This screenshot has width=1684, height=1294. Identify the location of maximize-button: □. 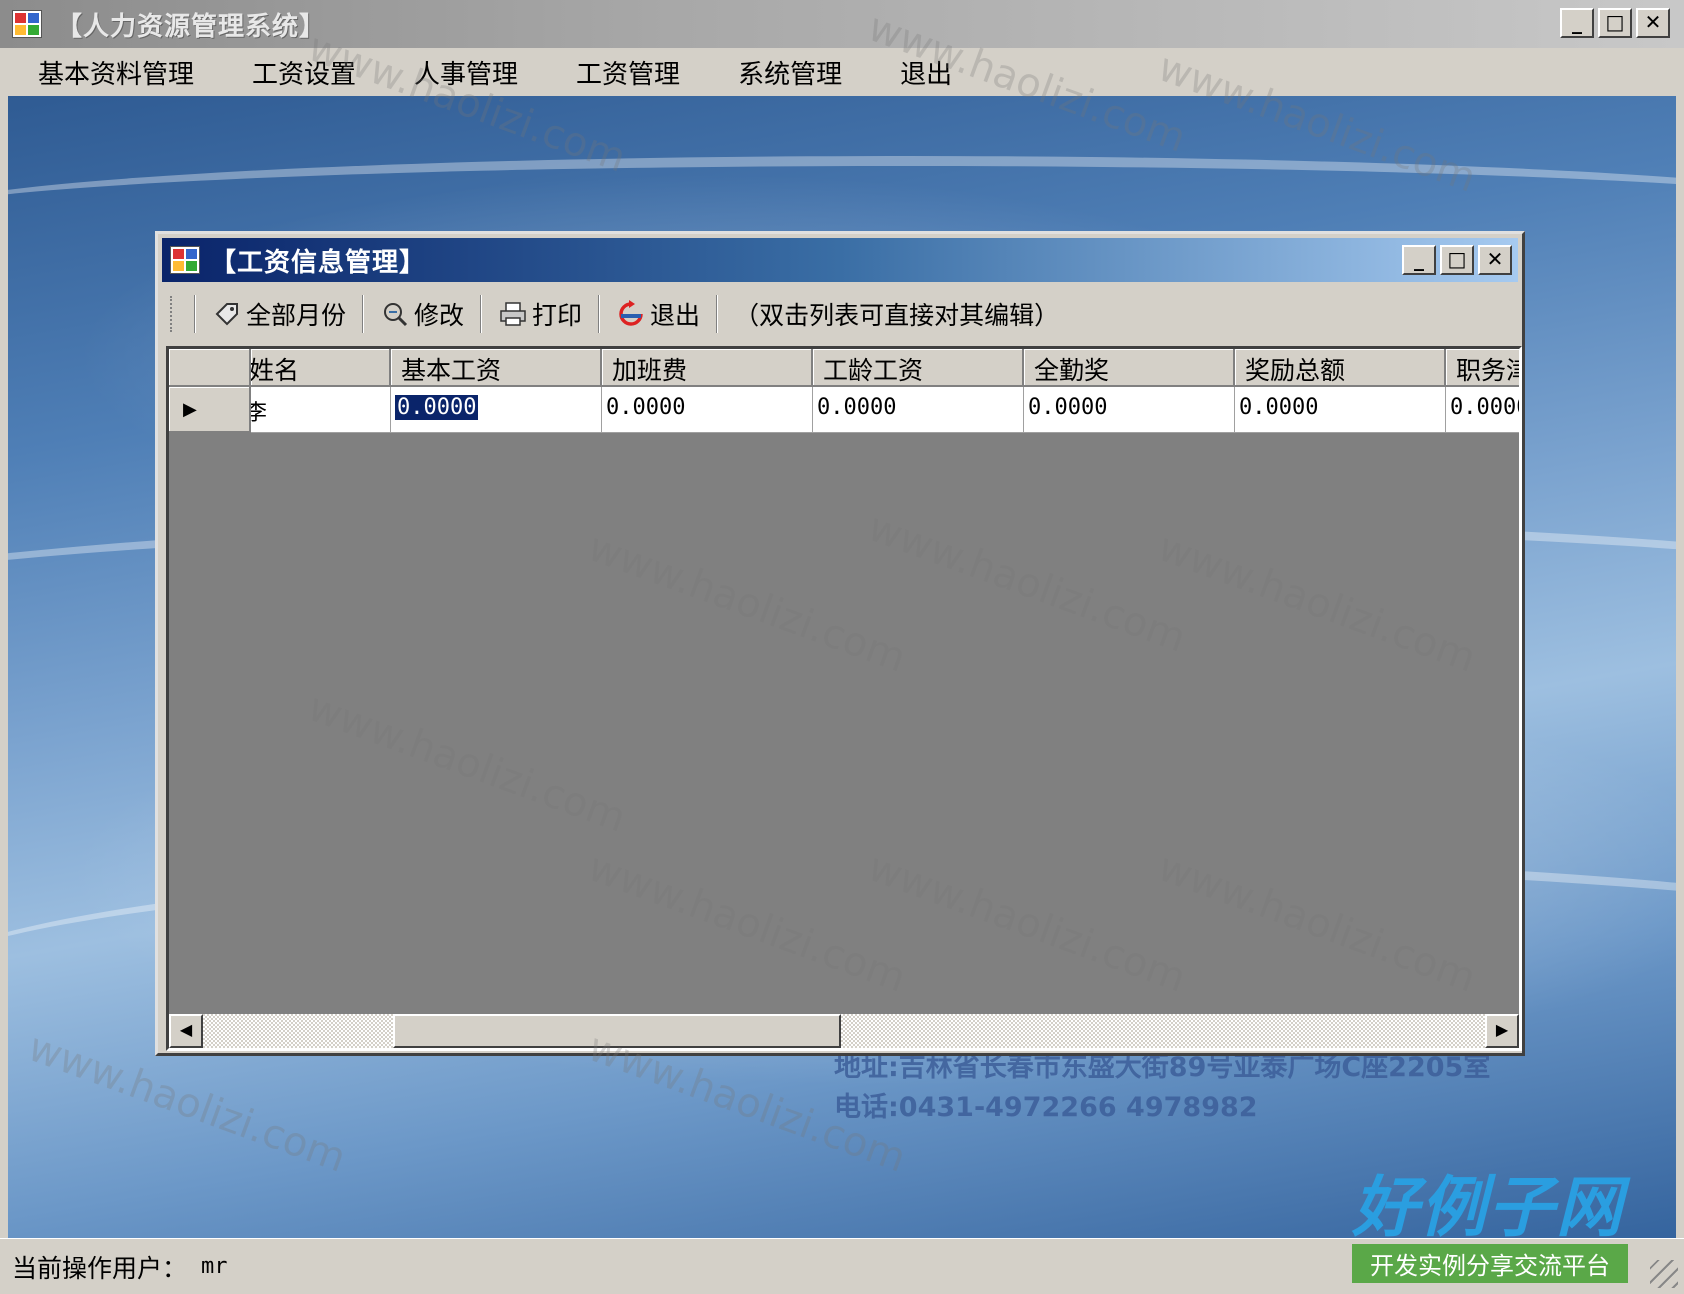
(1615, 23).